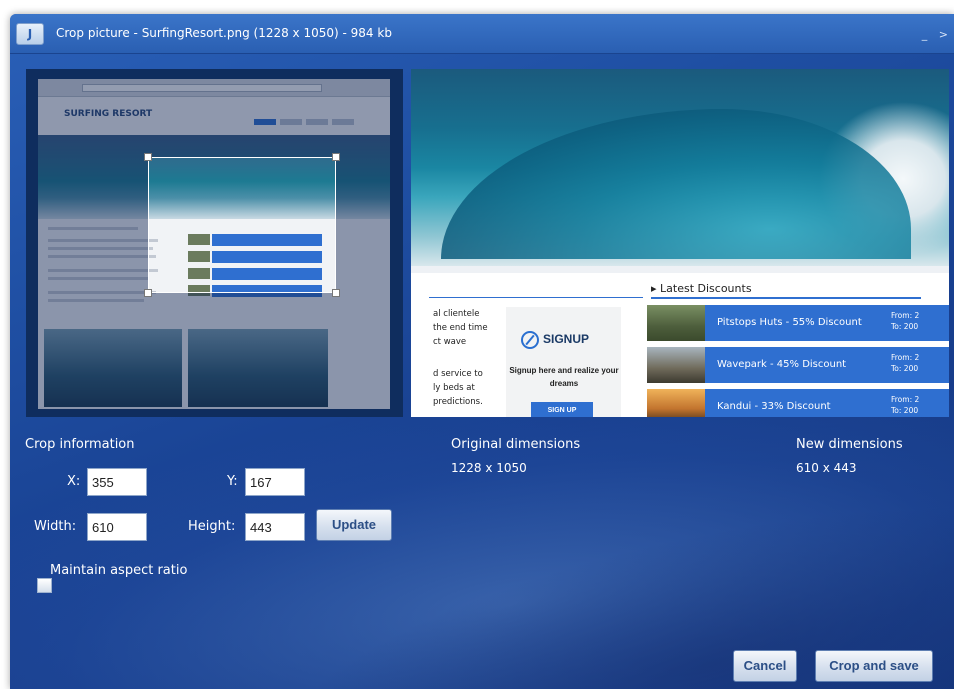 The height and width of the screenshot is (689, 954). I want to click on preview-left-rule, so click(536, 297).